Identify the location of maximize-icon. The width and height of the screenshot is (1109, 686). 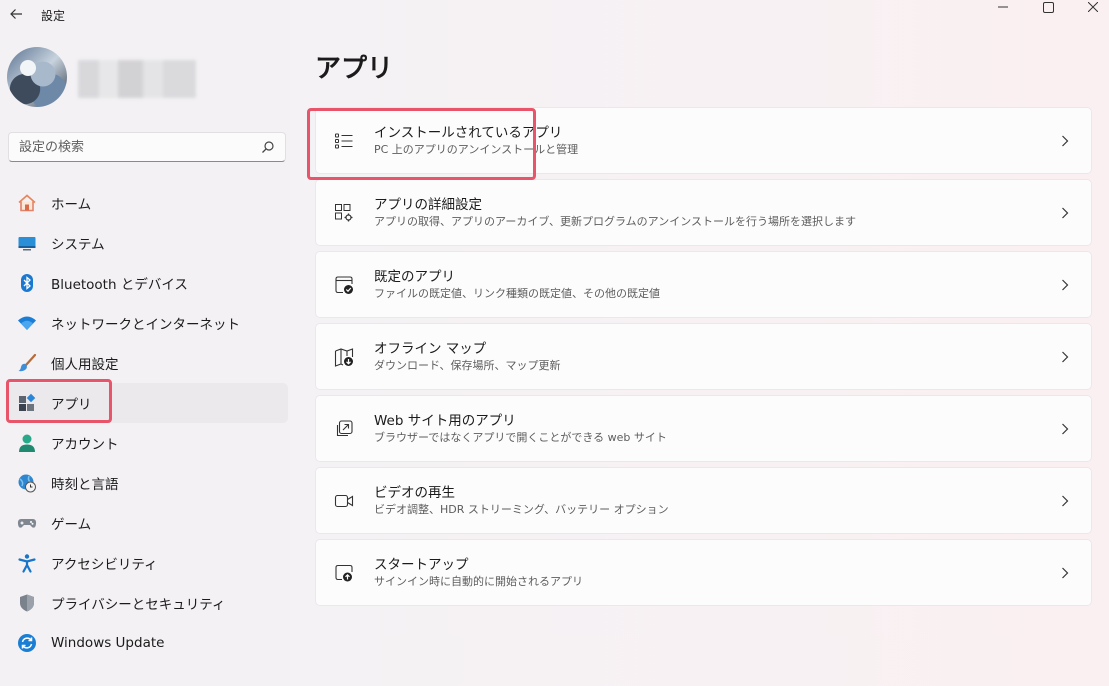
(1048, 7).